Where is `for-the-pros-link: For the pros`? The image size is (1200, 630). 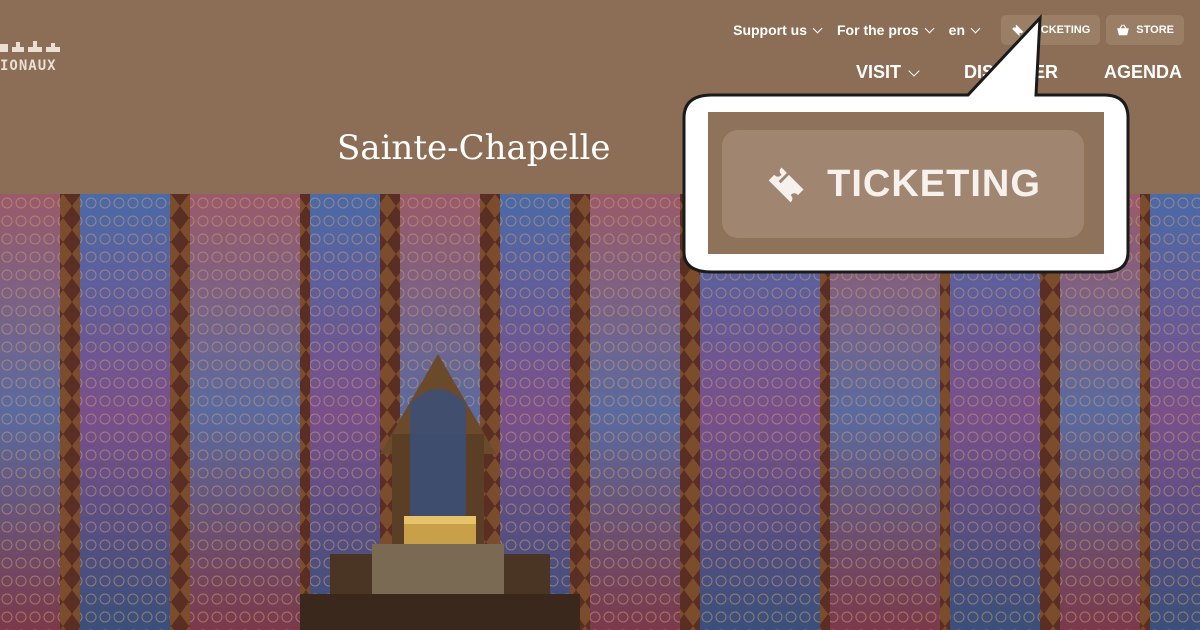
for-the-pros-link: For the pros is located at coordinates (886, 30).